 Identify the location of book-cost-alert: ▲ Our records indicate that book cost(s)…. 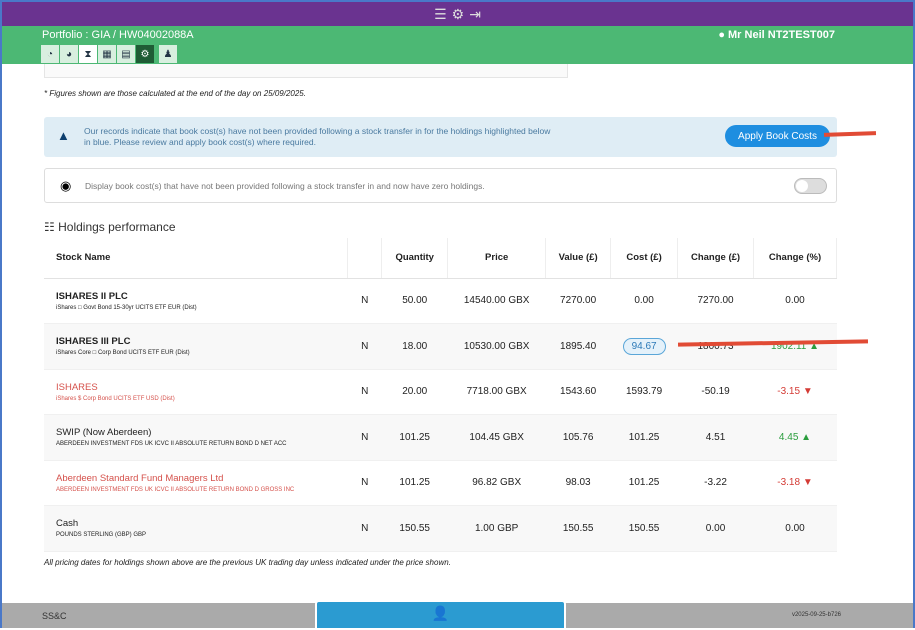
(440, 137).